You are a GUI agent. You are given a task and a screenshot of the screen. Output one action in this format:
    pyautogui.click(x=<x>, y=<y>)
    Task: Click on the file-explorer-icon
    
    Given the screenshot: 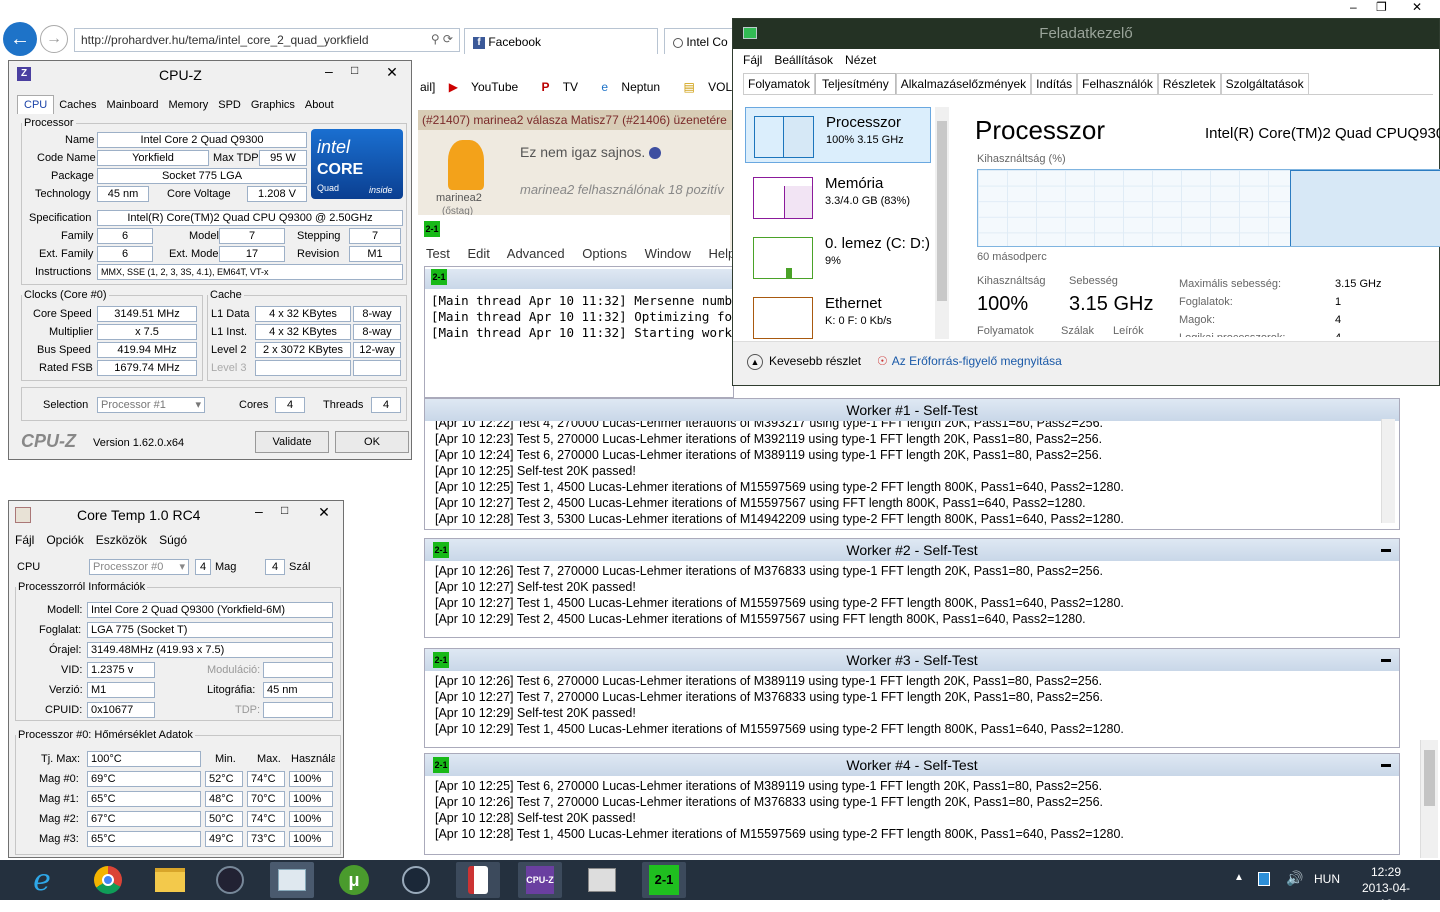 What is the action you would take?
    pyautogui.click(x=170, y=880)
    